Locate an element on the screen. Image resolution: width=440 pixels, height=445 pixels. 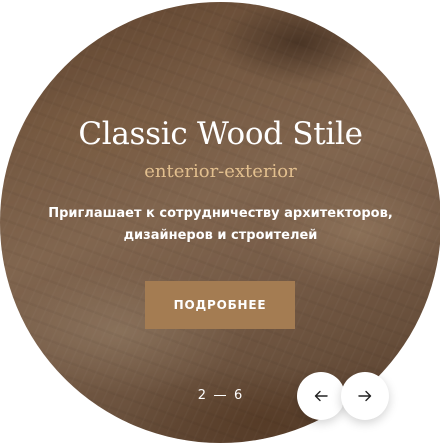
slide-current: 2 is located at coordinates (201, 395).